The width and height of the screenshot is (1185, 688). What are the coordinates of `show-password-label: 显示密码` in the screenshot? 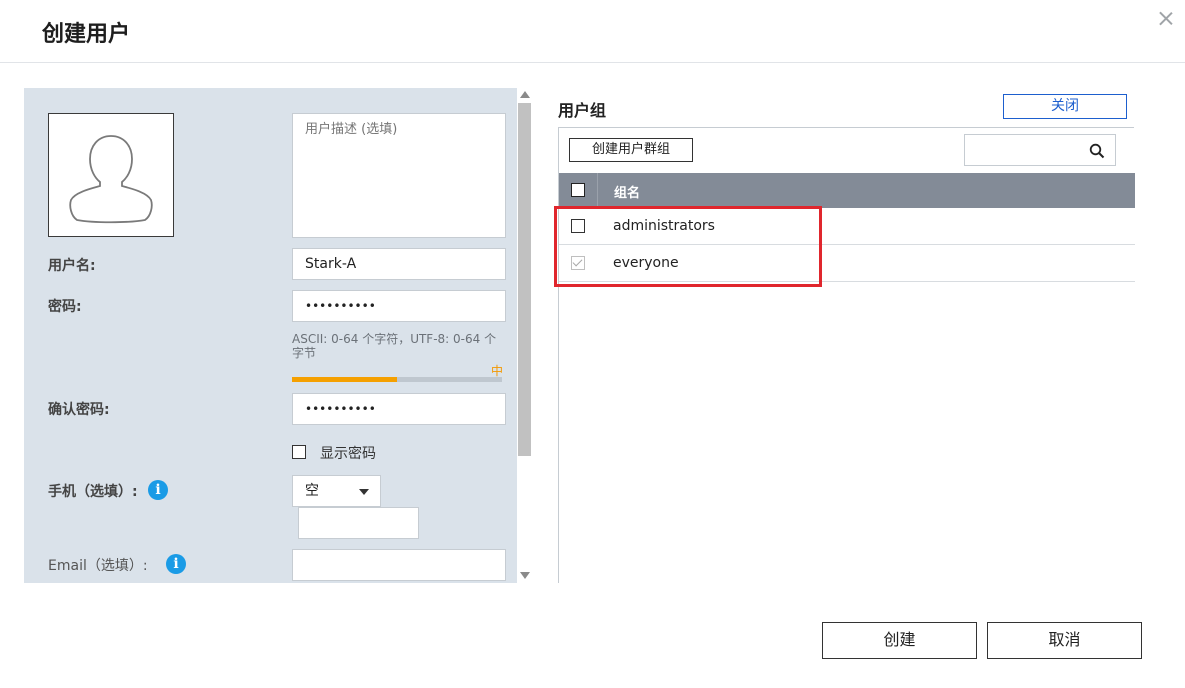 It's located at (348, 454).